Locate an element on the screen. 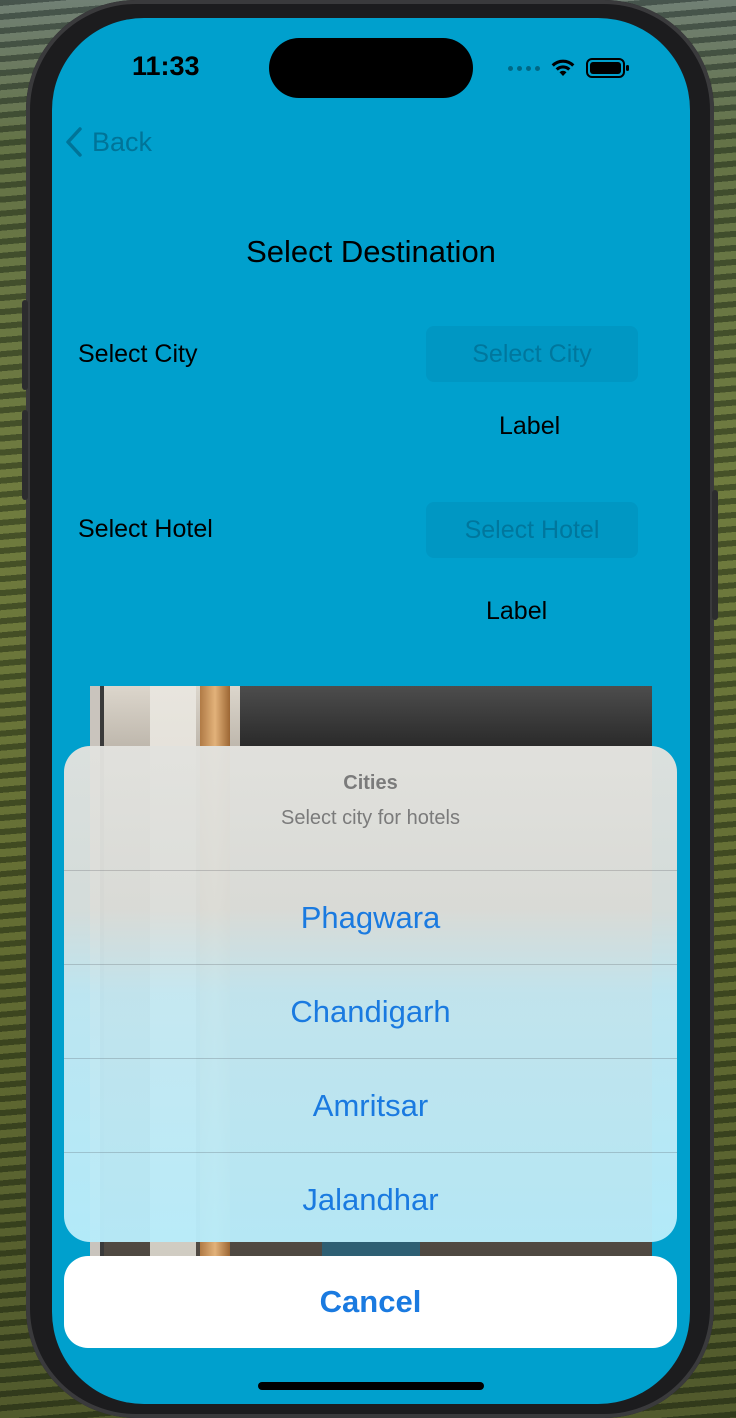 Image resolution: width=736 pixels, height=1418 pixels. select-hotel-button: Select Hotel is located at coordinates (532, 530).